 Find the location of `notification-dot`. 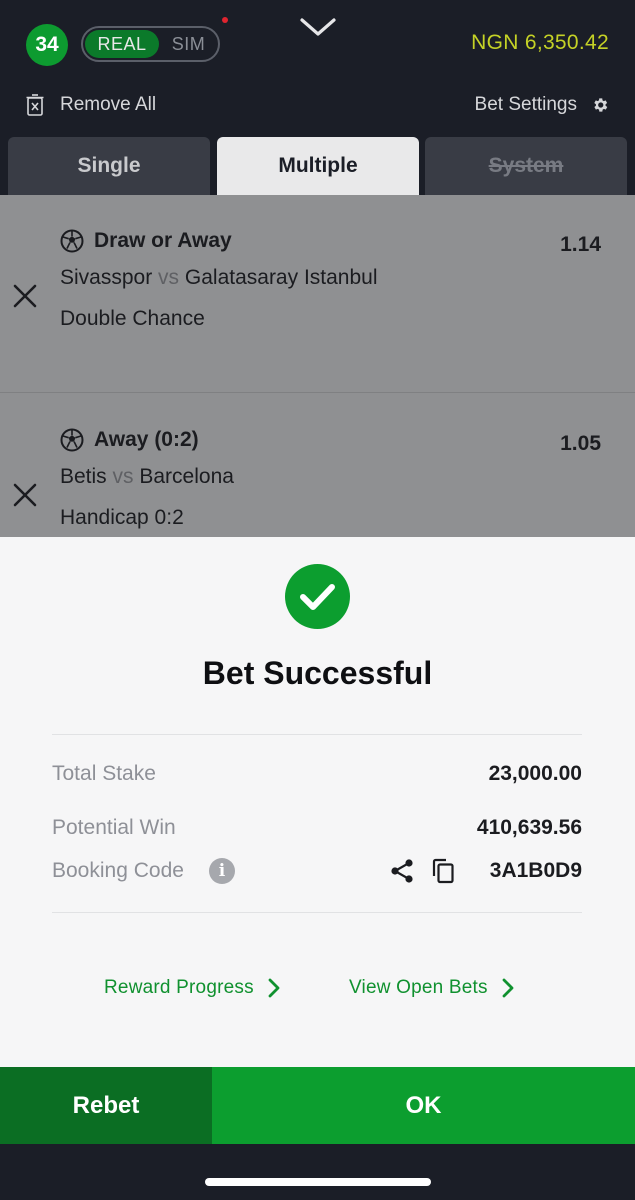

notification-dot is located at coordinates (225, 20).